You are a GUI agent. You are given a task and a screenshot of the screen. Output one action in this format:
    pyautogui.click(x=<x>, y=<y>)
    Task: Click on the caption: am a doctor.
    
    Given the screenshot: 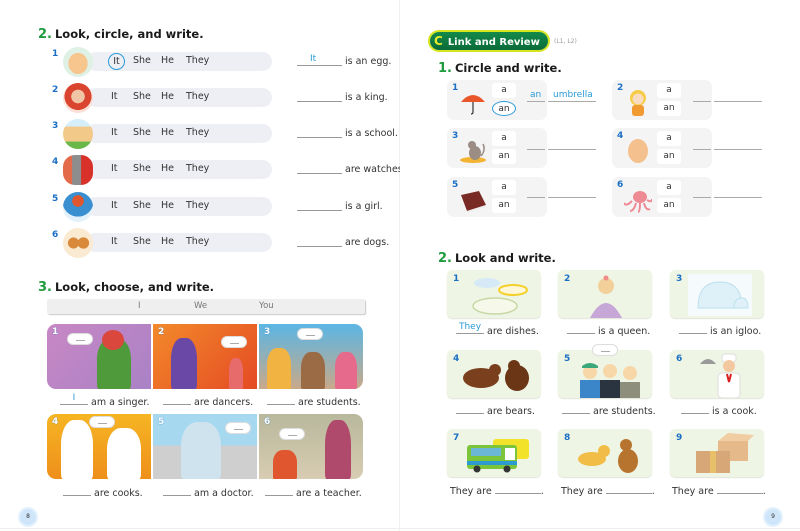 What is the action you would take?
    pyautogui.click(x=208, y=492)
    